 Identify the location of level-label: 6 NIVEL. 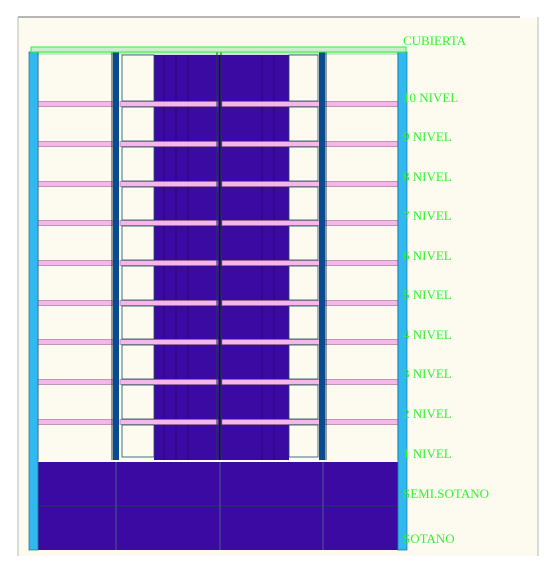
(427, 255).